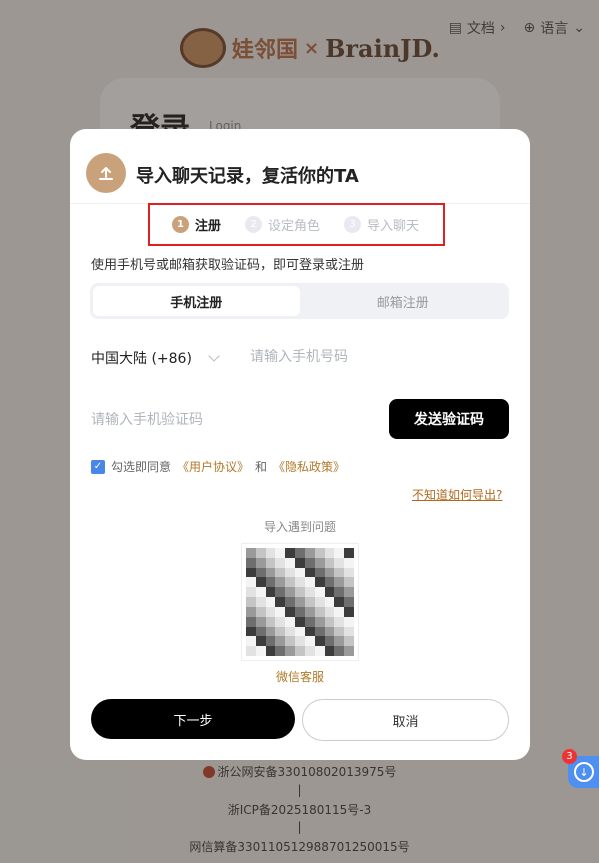 Image resolution: width=599 pixels, height=863 pixels. What do you see at coordinates (193, 719) in the screenshot?
I see `next-button: 下一步` at bounding box center [193, 719].